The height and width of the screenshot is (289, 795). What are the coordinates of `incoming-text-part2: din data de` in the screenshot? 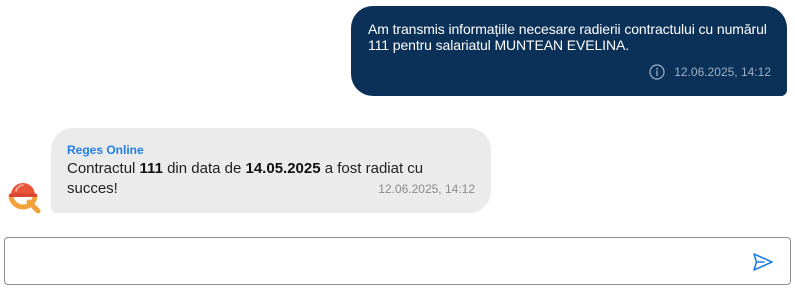 It's located at (204, 168).